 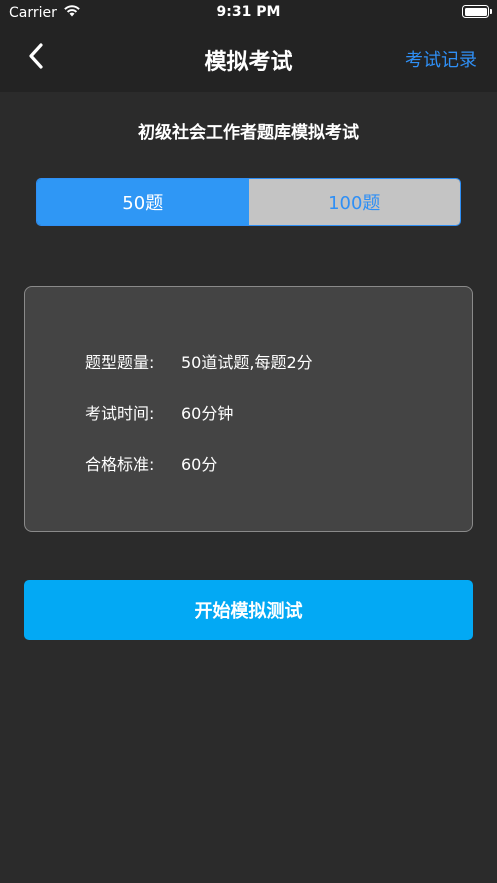 What do you see at coordinates (120, 413) in the screenshot?
I see `info-label: 考试时间:` at bounding box center [120, 413].